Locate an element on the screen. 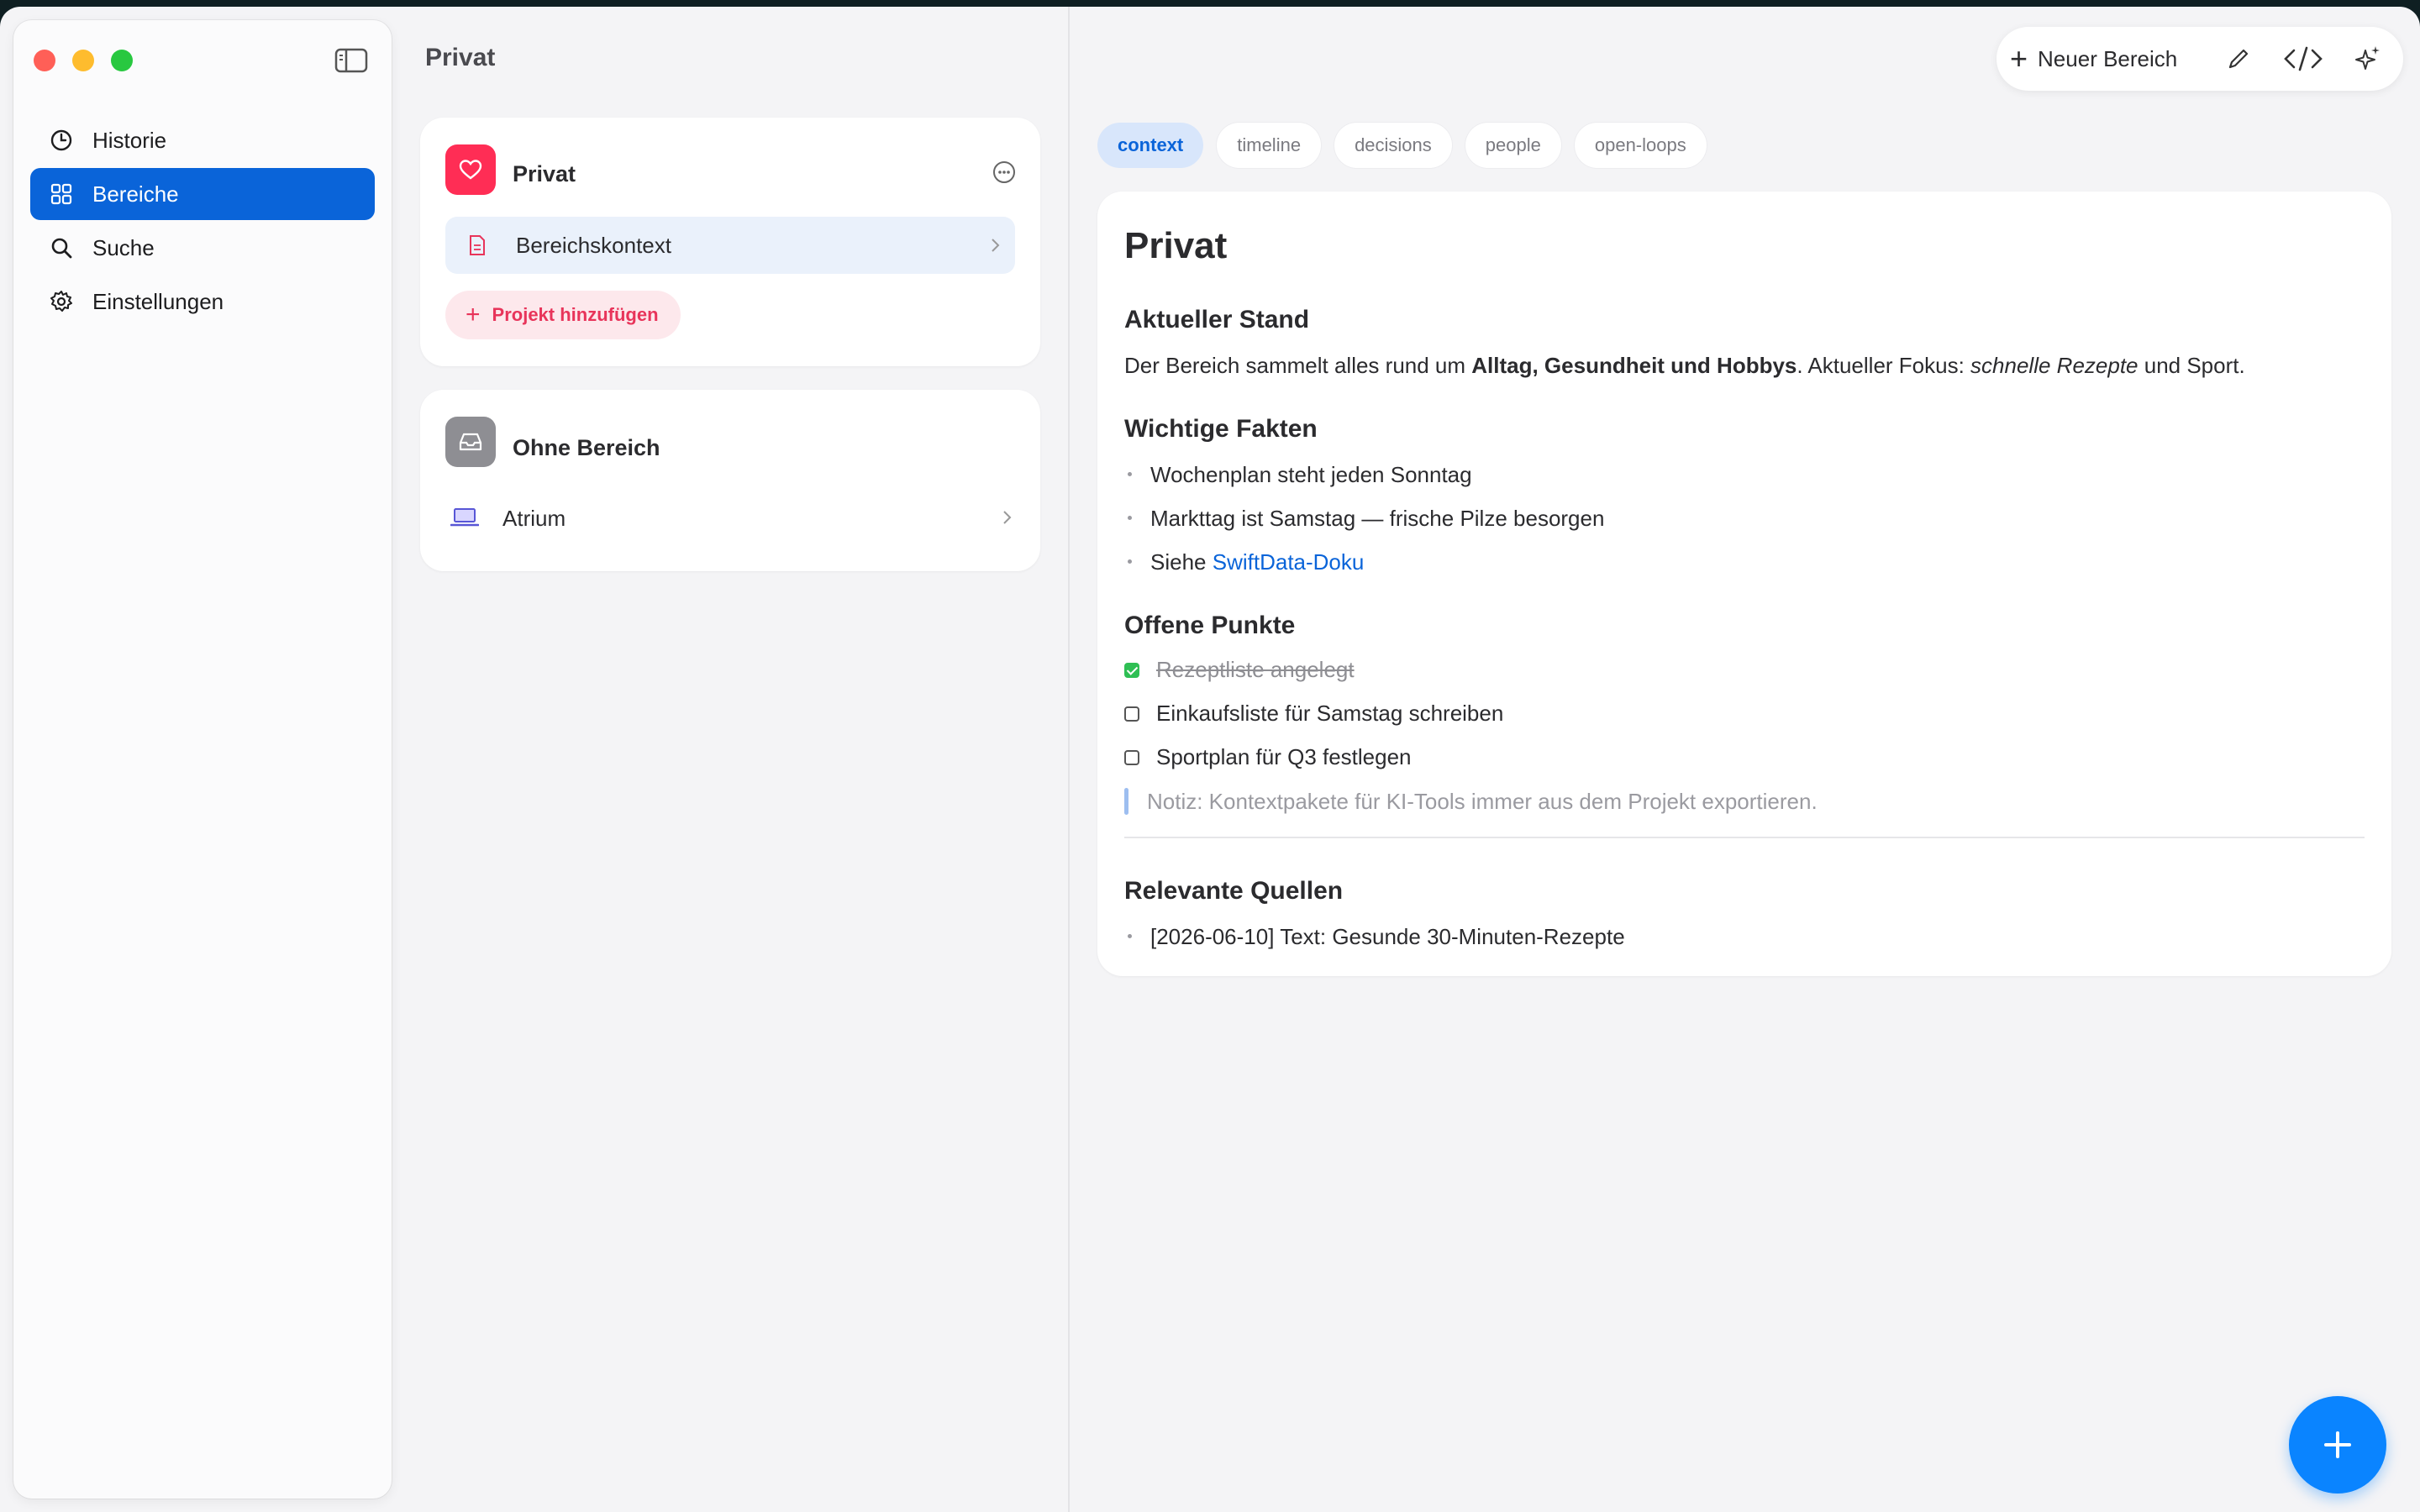  sidebar-item-label: Suche is located at coordinates (124, 247).